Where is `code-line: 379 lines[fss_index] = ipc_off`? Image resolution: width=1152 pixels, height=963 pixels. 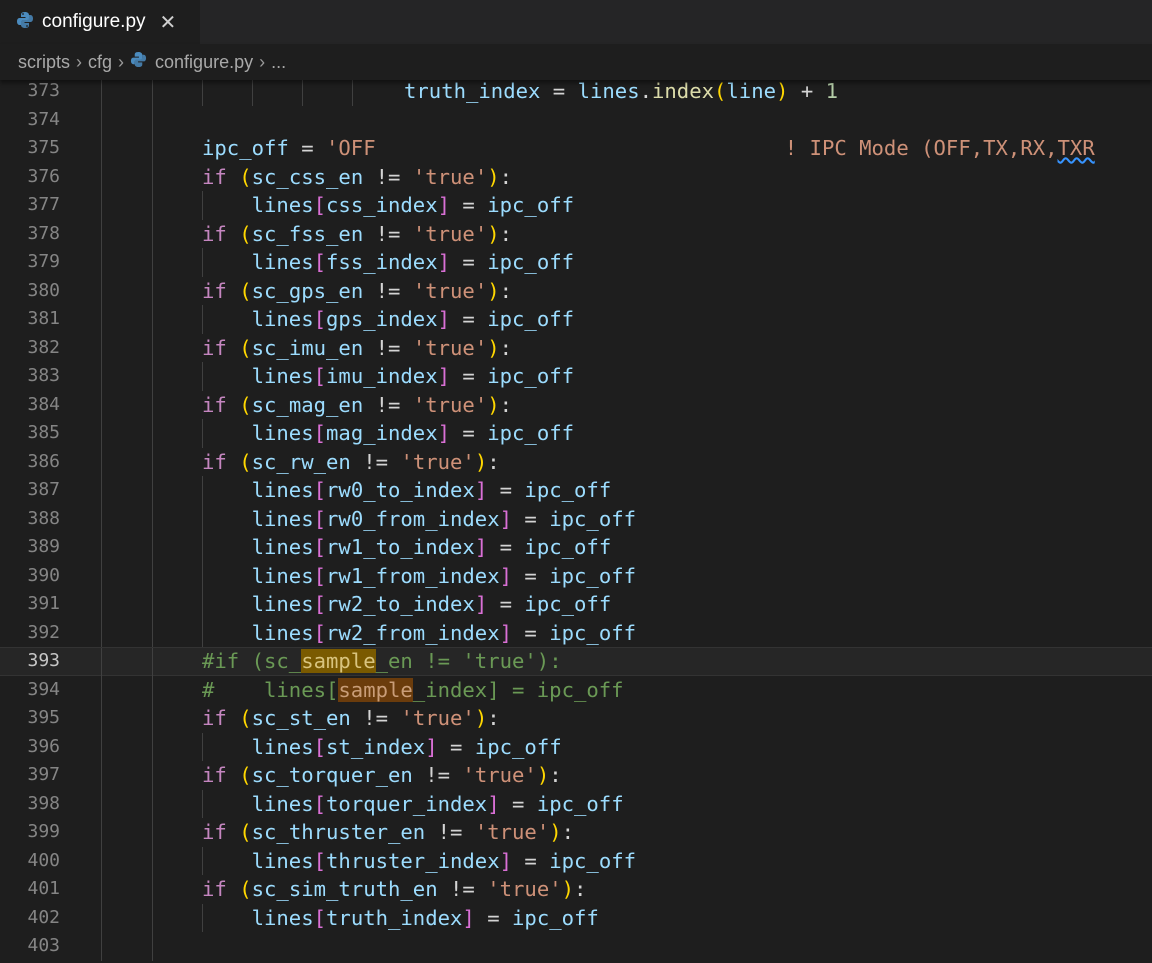 code-line: 379 lines[fss_index] = ipc_off is located at coordinates (576, 262).